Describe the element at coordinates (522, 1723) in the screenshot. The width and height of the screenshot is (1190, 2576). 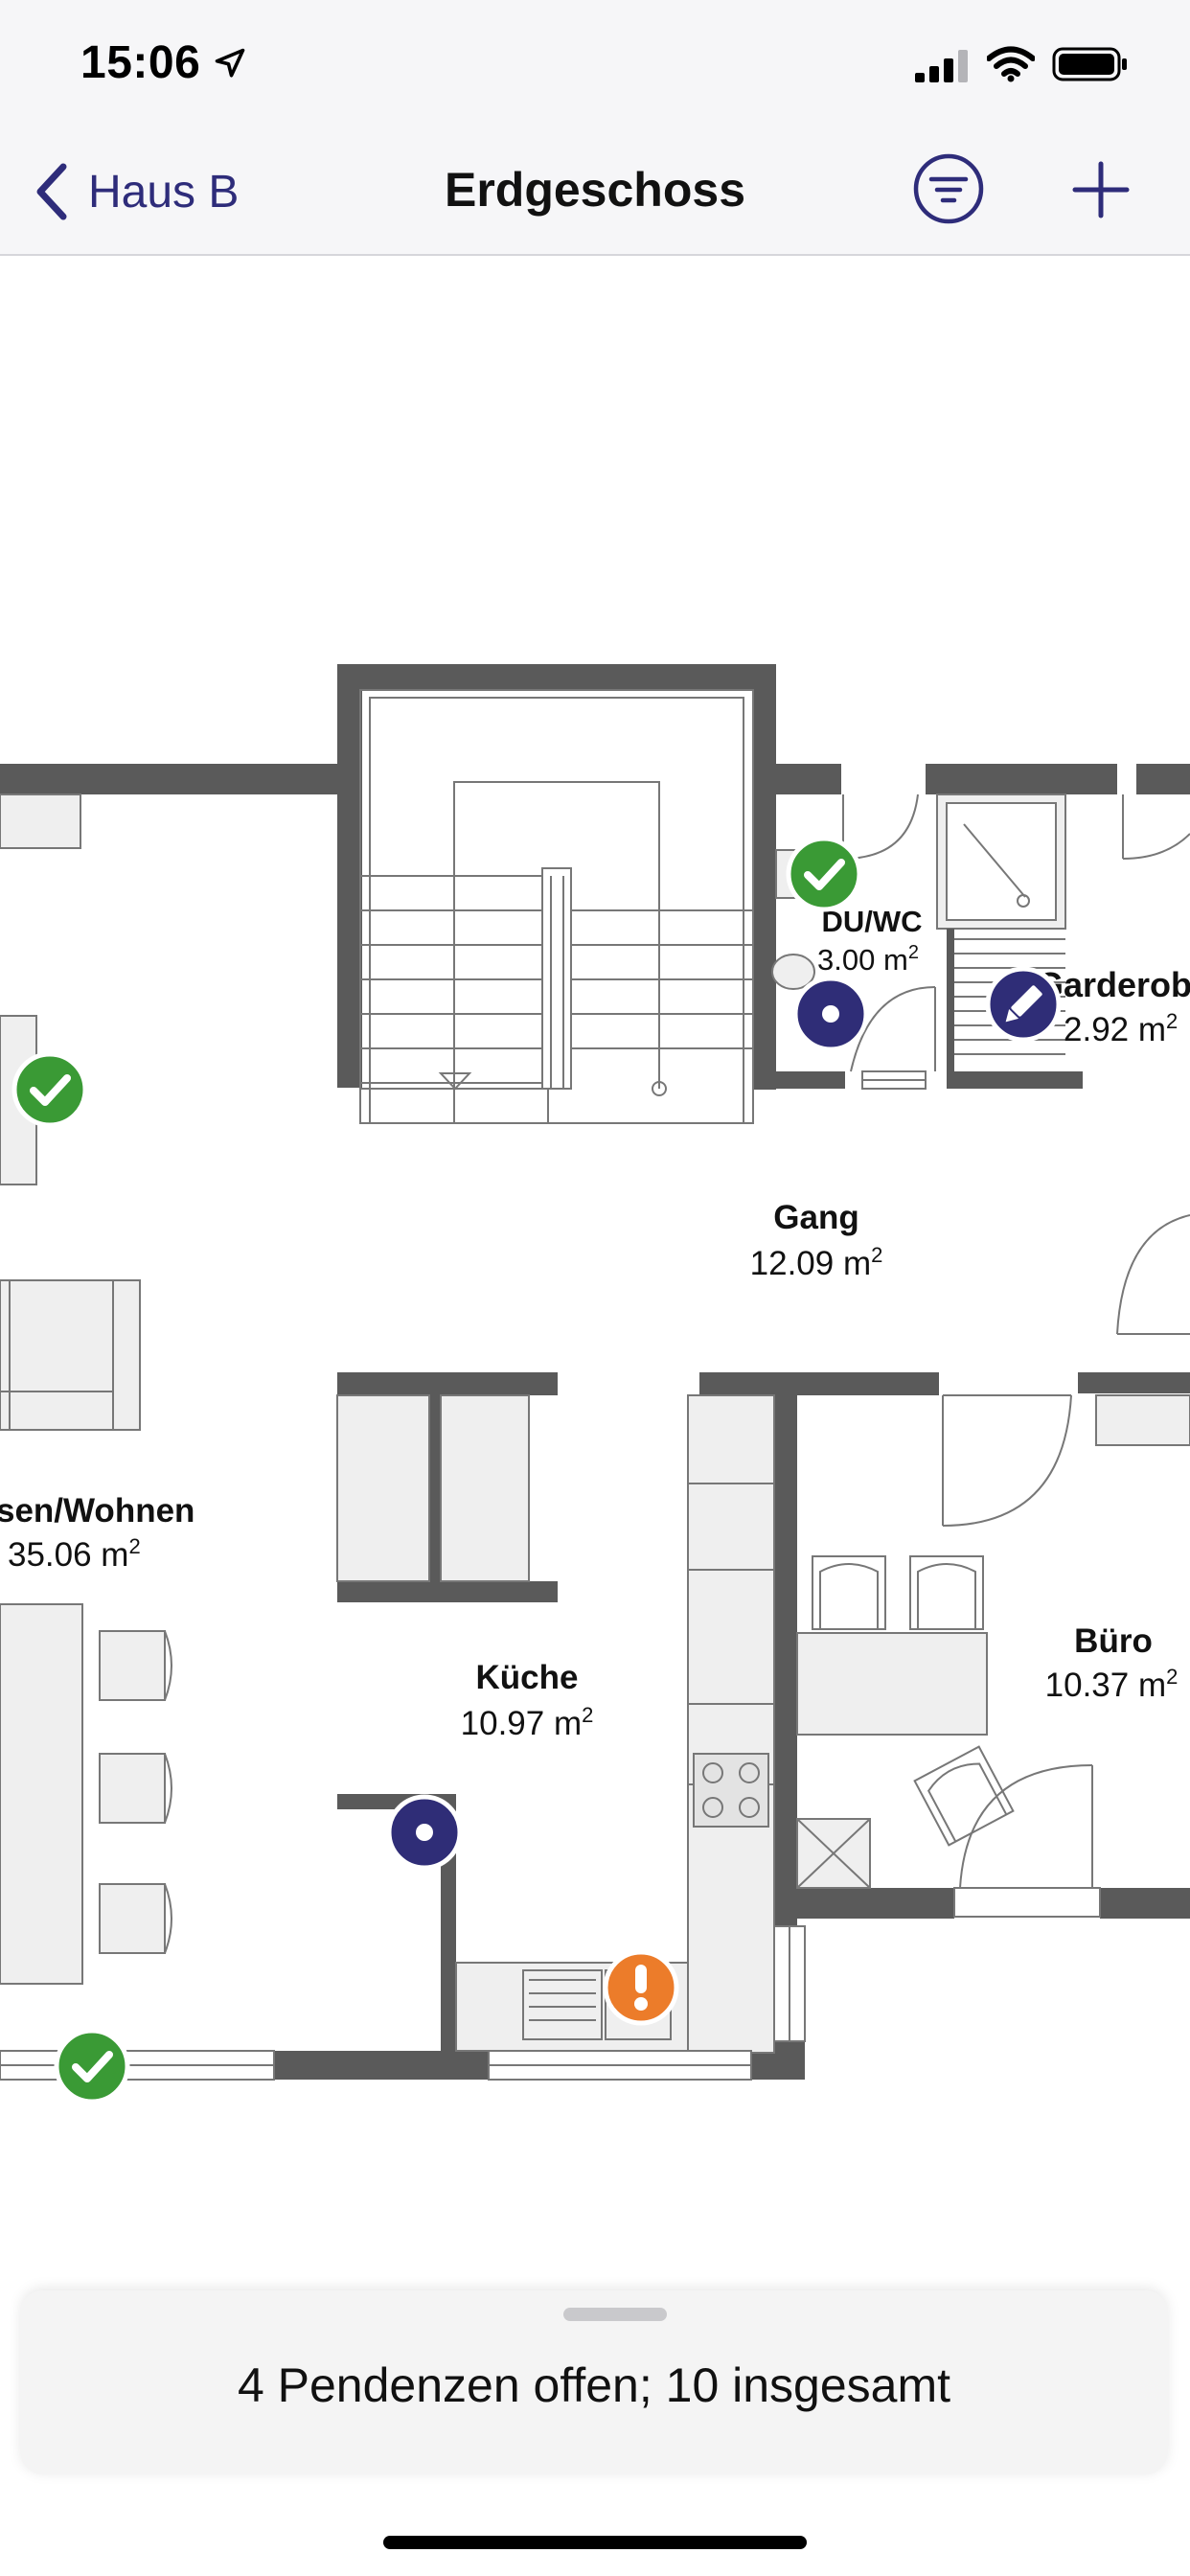
I see `room-area-value: 10.97 m` at that location.